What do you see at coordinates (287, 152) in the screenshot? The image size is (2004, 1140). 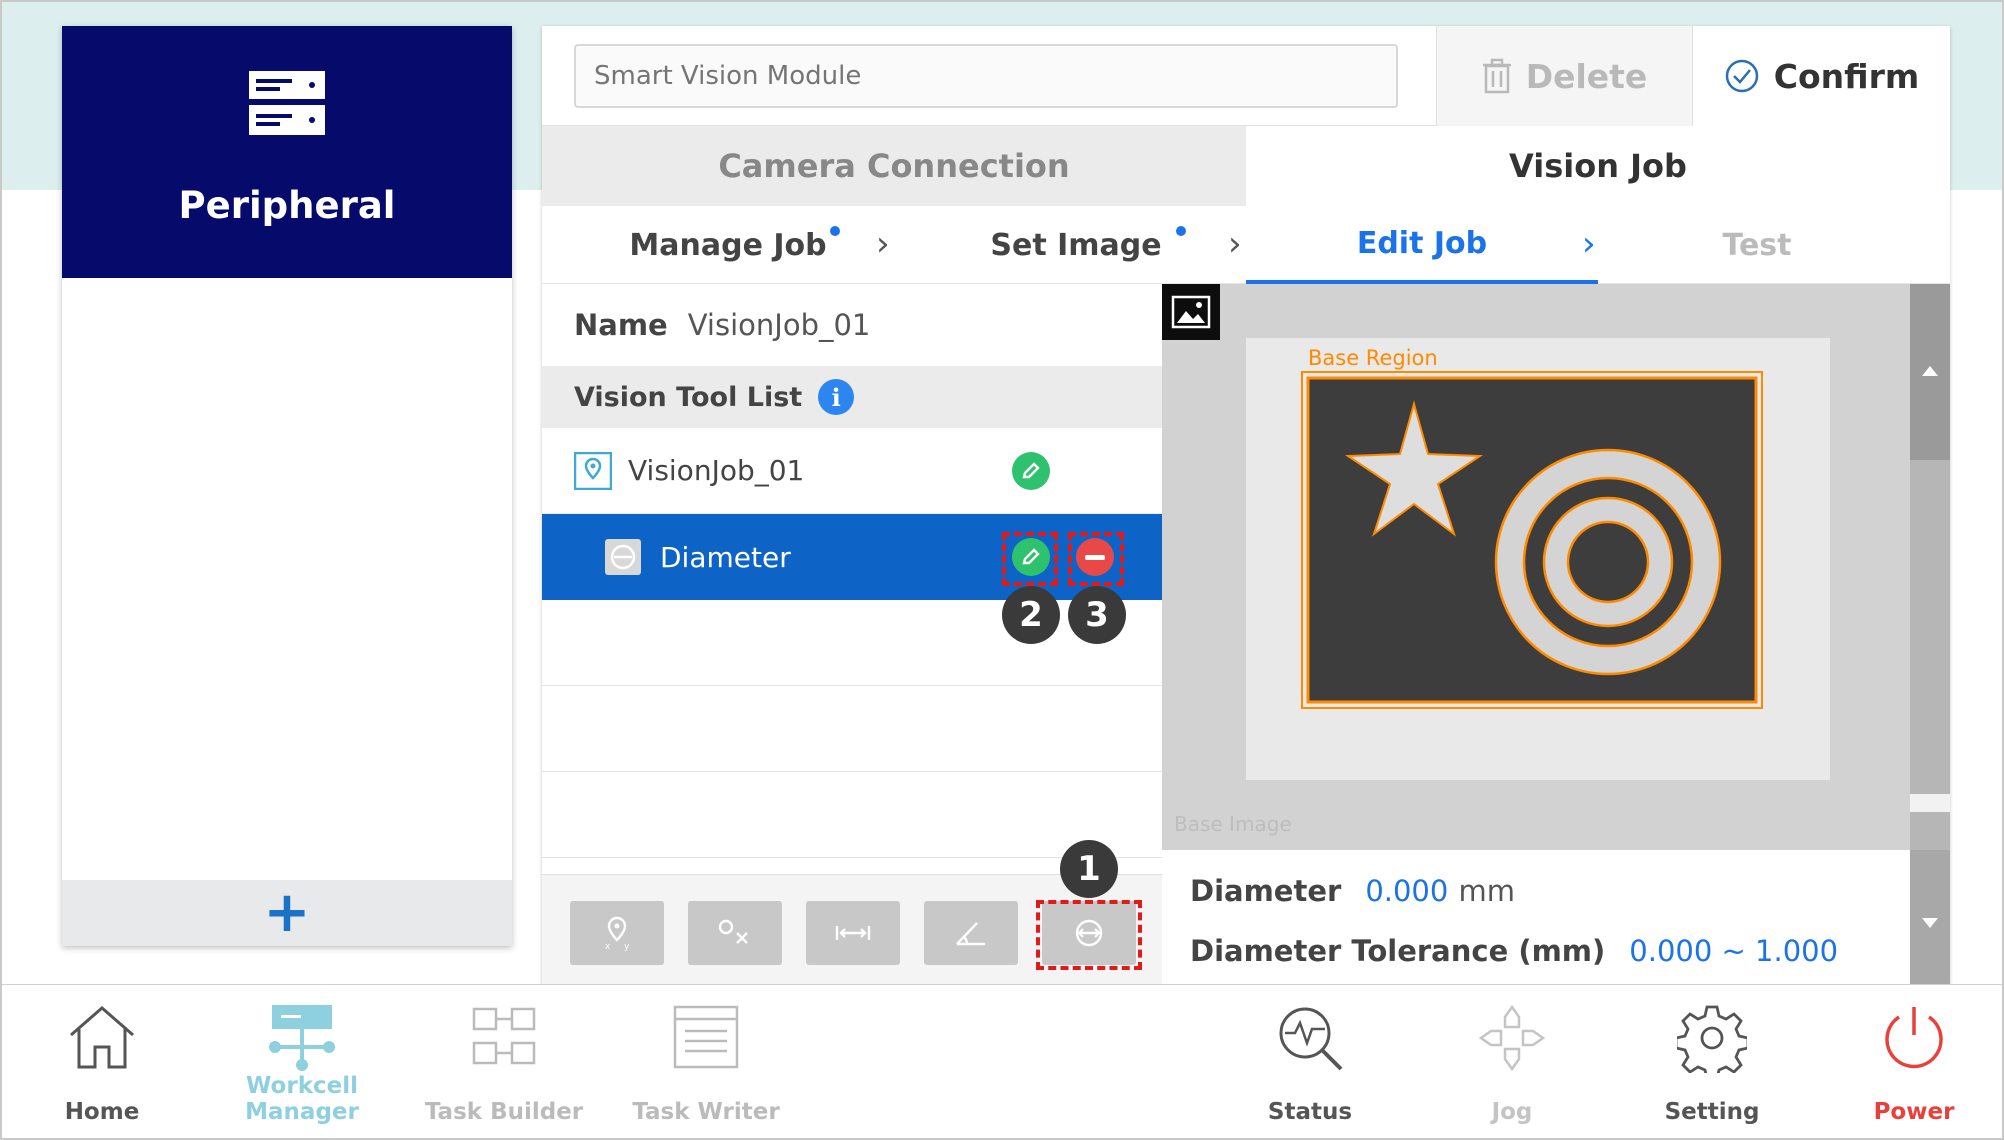 I see `peripheral-header: Peripheral` at bounding box center [287, 152].